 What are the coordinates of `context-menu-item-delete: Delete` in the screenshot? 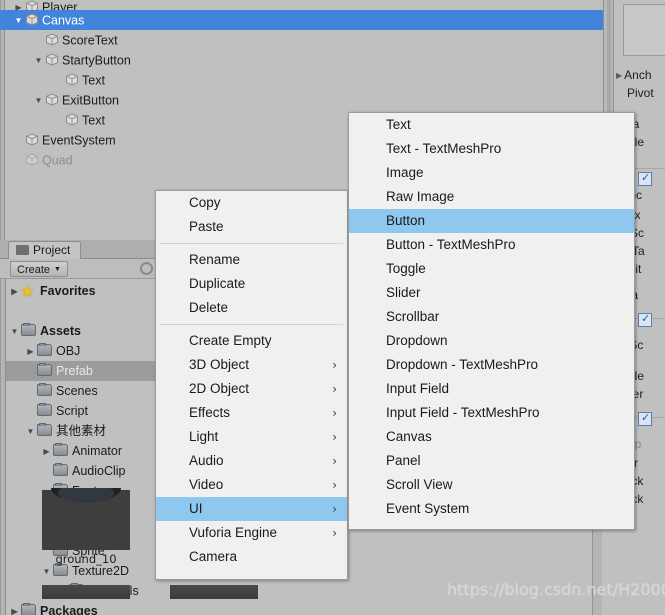 It's located at (251, 308).